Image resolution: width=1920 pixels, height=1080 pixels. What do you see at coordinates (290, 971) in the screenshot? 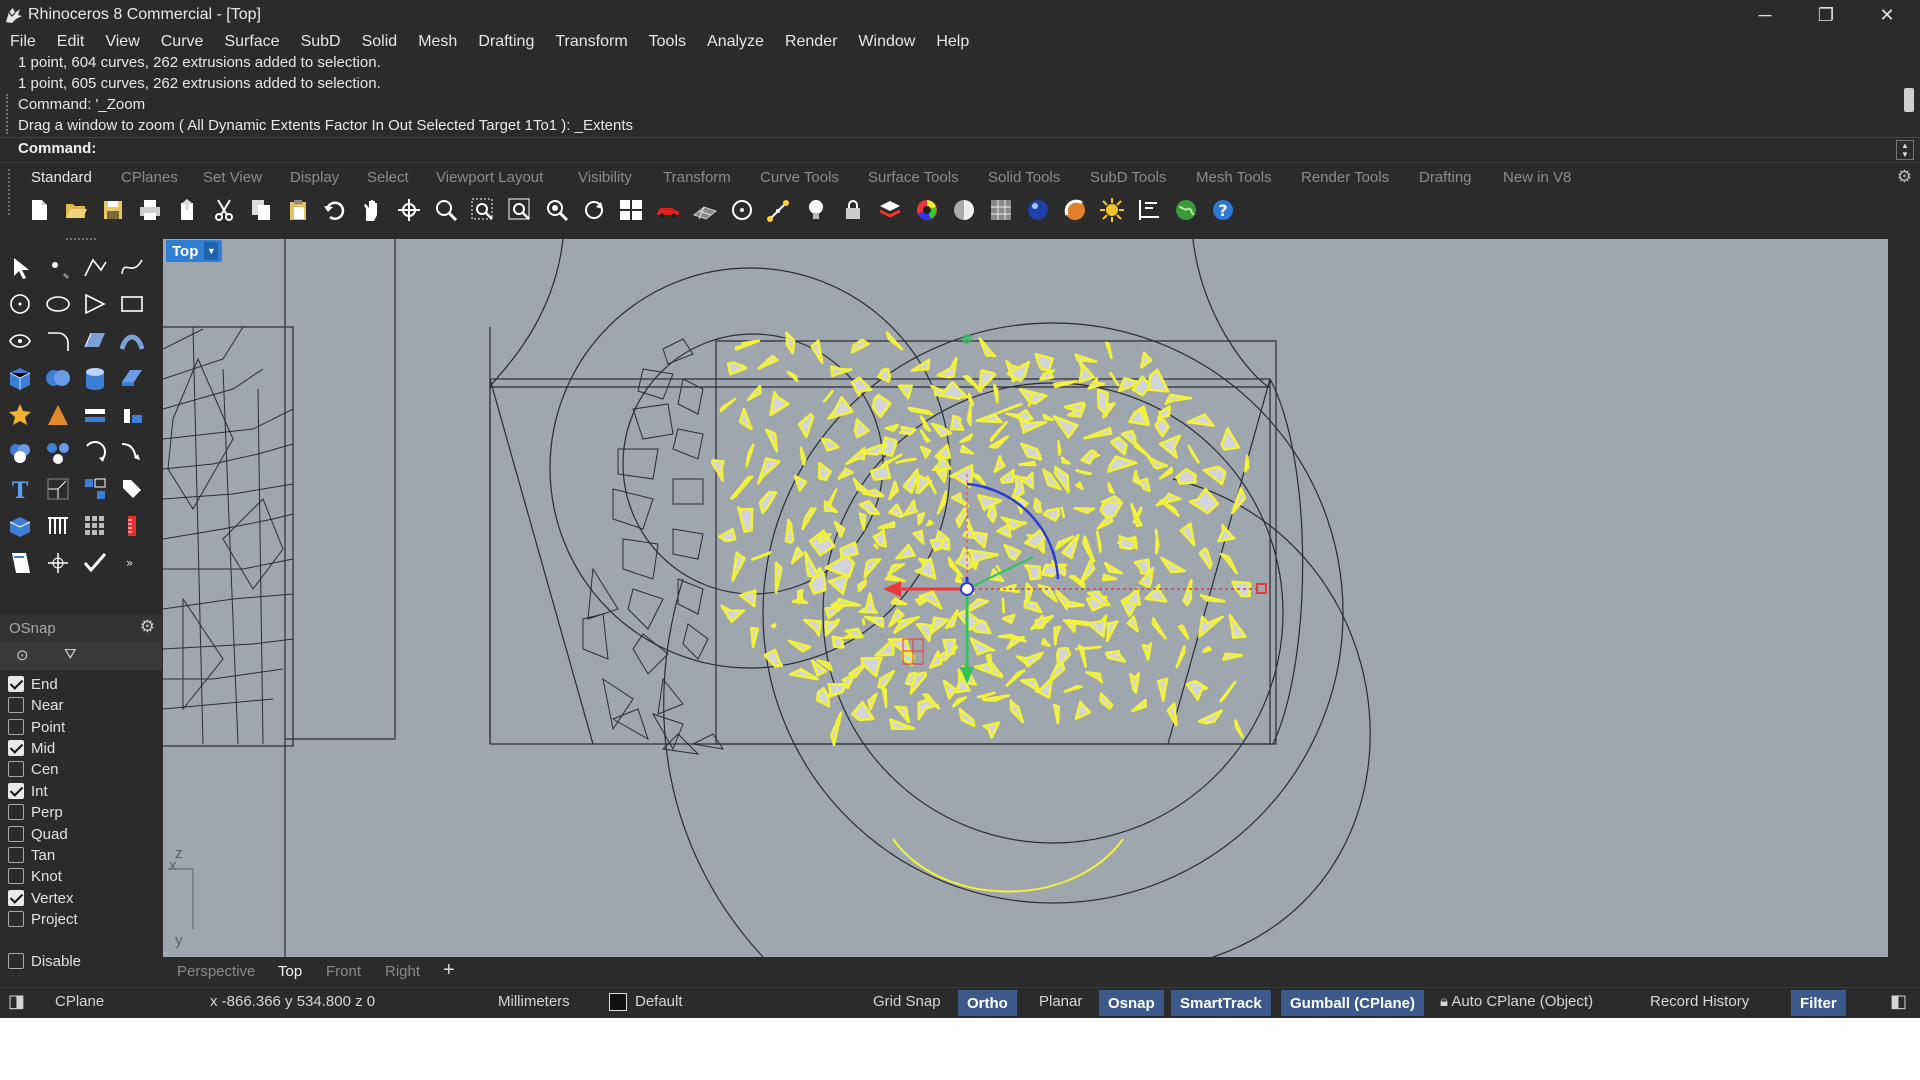
I see `tab-top: Top` at bounding box center [290, 971].